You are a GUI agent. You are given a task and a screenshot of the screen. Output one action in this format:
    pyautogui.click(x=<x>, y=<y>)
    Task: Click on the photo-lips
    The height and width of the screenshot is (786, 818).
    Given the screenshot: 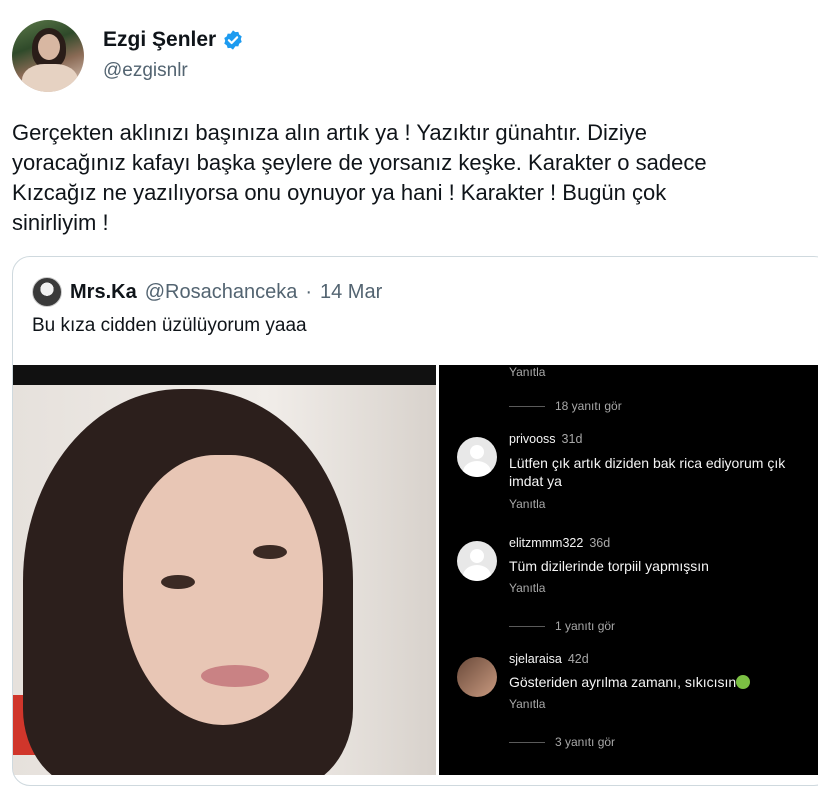 What is the action you would take?
    pyautogui.click(x=235, y=676)
    